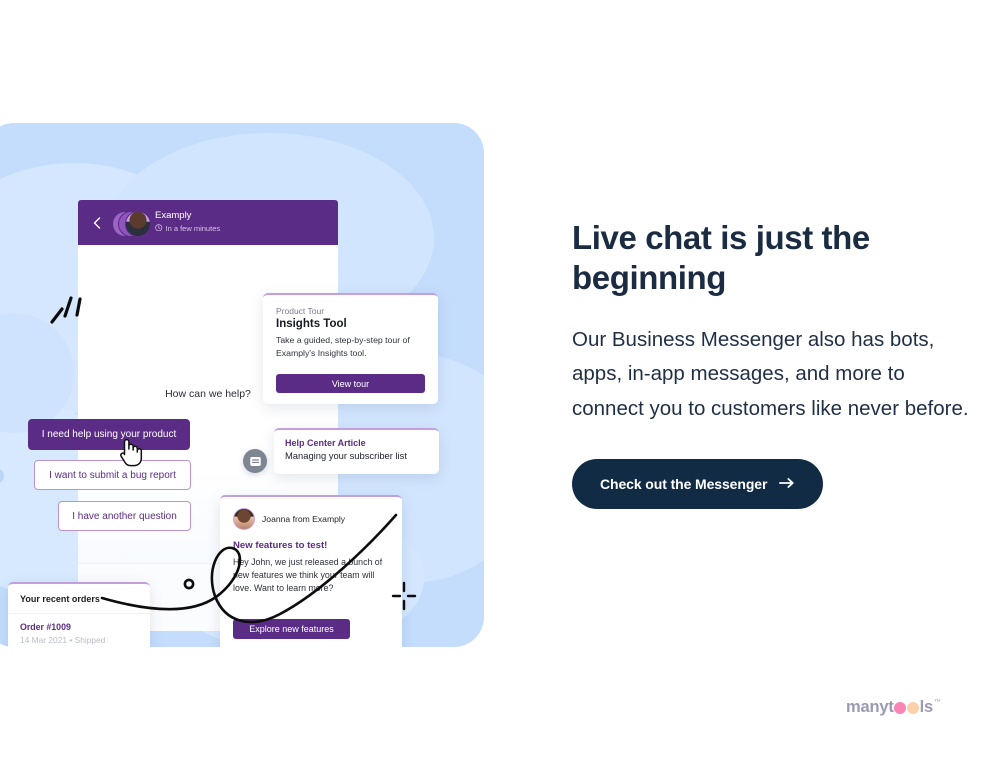  I want to click on logo-trademark: ™, so click(937, 702).